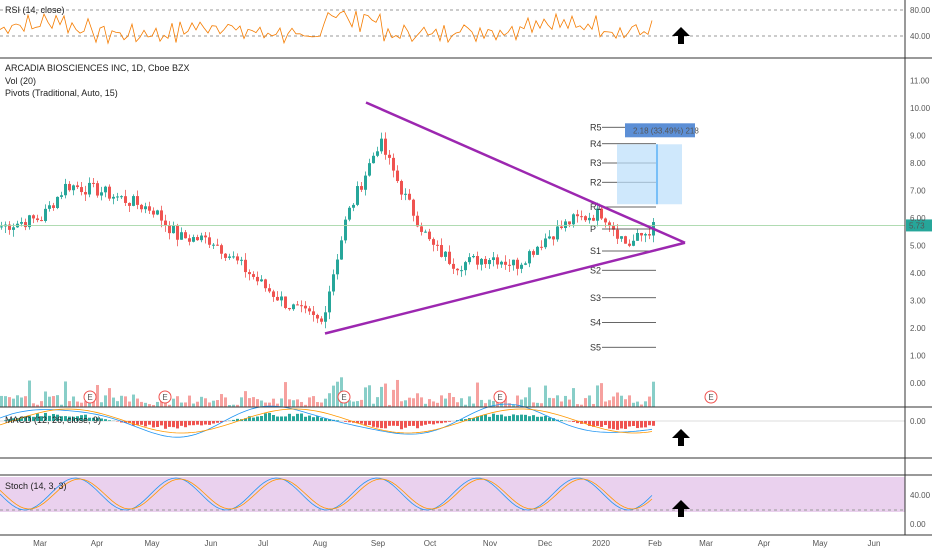  I want to click on price-tick-label: 4.00, so click(918, 273).